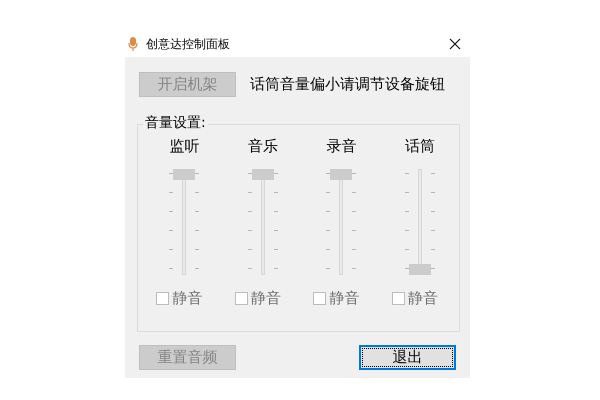  I want to click on channel-label: 话筒, so click(419, 147).